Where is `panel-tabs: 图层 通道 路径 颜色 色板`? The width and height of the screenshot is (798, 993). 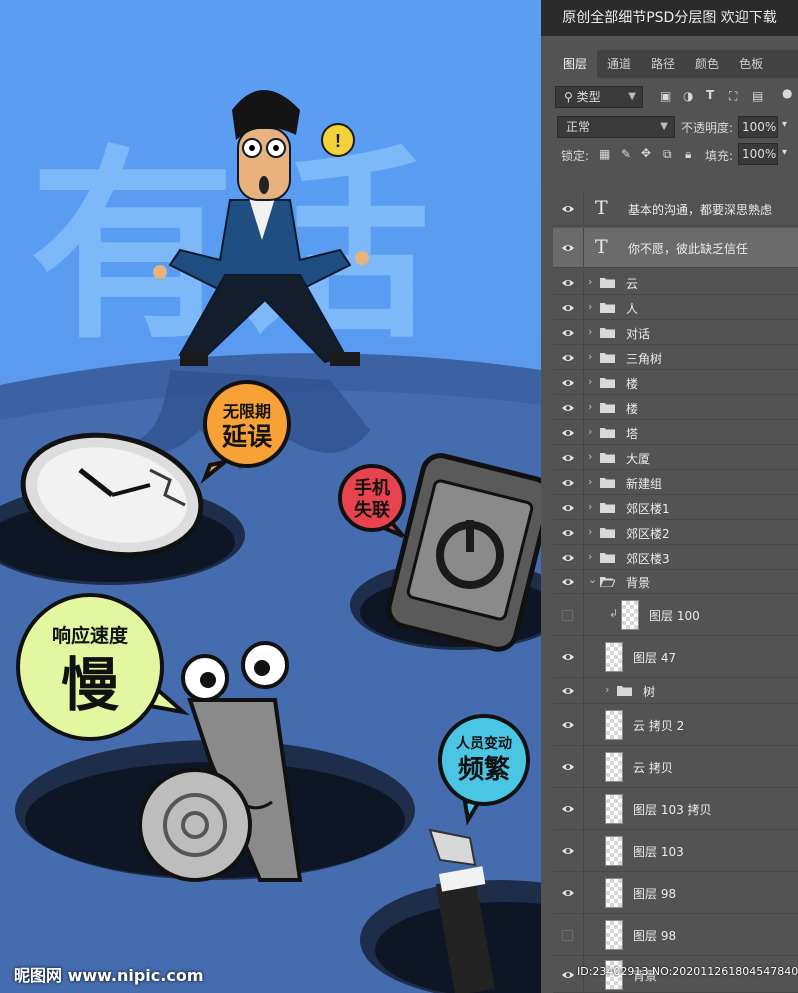 panel-tabs: 图层 通道 路径 颜色 色板 is located at coordinates (675, 64).